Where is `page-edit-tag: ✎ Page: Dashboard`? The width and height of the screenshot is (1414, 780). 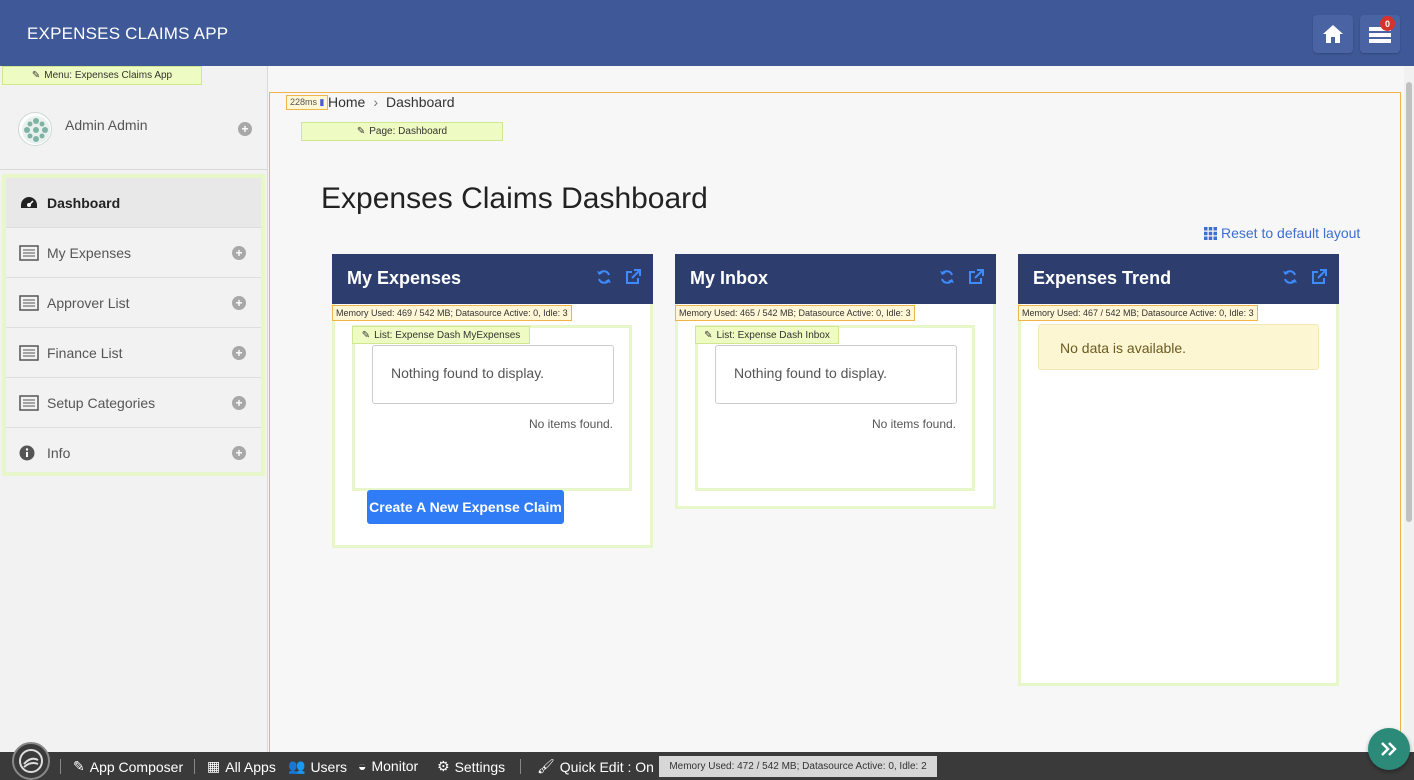 page-edit-tag: ✎ Page: Dashboard is located at coordinates (402, 131).